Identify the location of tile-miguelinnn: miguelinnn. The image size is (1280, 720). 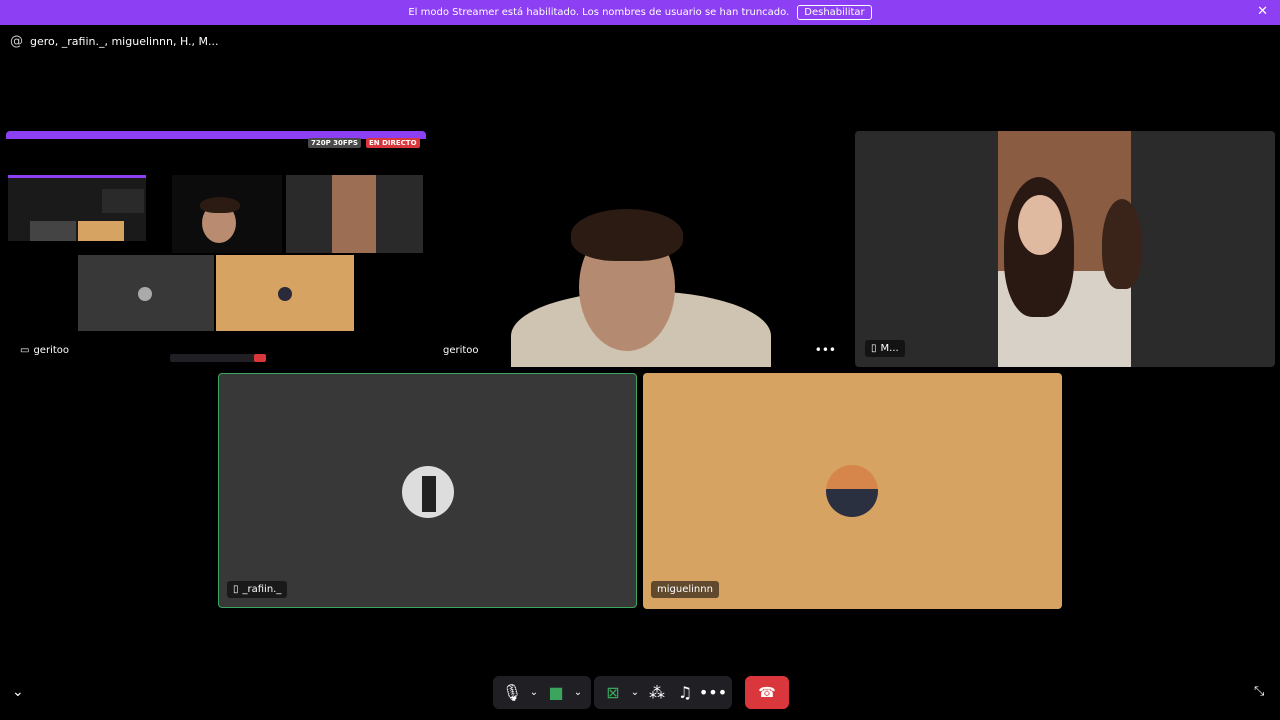
(852, 491).